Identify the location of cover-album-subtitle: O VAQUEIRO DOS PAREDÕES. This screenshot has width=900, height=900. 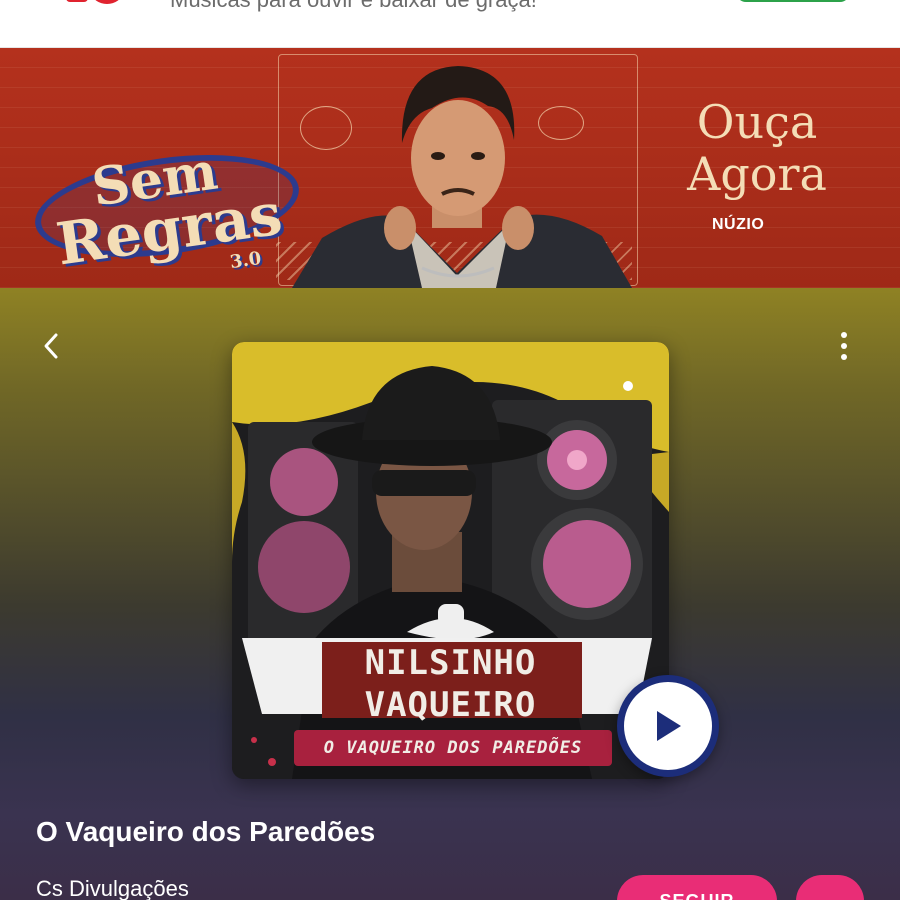
(453, 748).